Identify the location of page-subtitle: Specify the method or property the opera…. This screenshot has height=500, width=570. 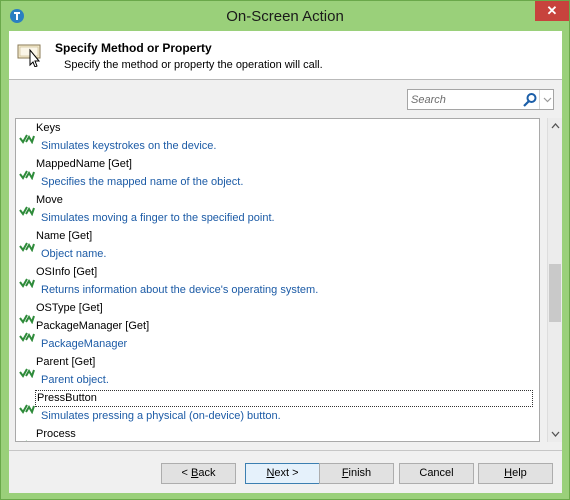
(193, 65).